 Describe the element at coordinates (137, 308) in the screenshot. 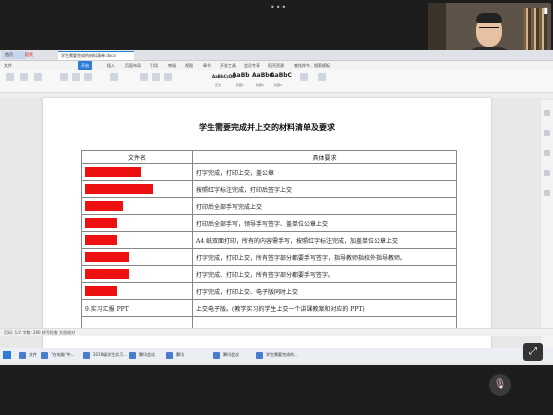

I see `file-name-cell: 9.实习汇报 PPT` at that location.